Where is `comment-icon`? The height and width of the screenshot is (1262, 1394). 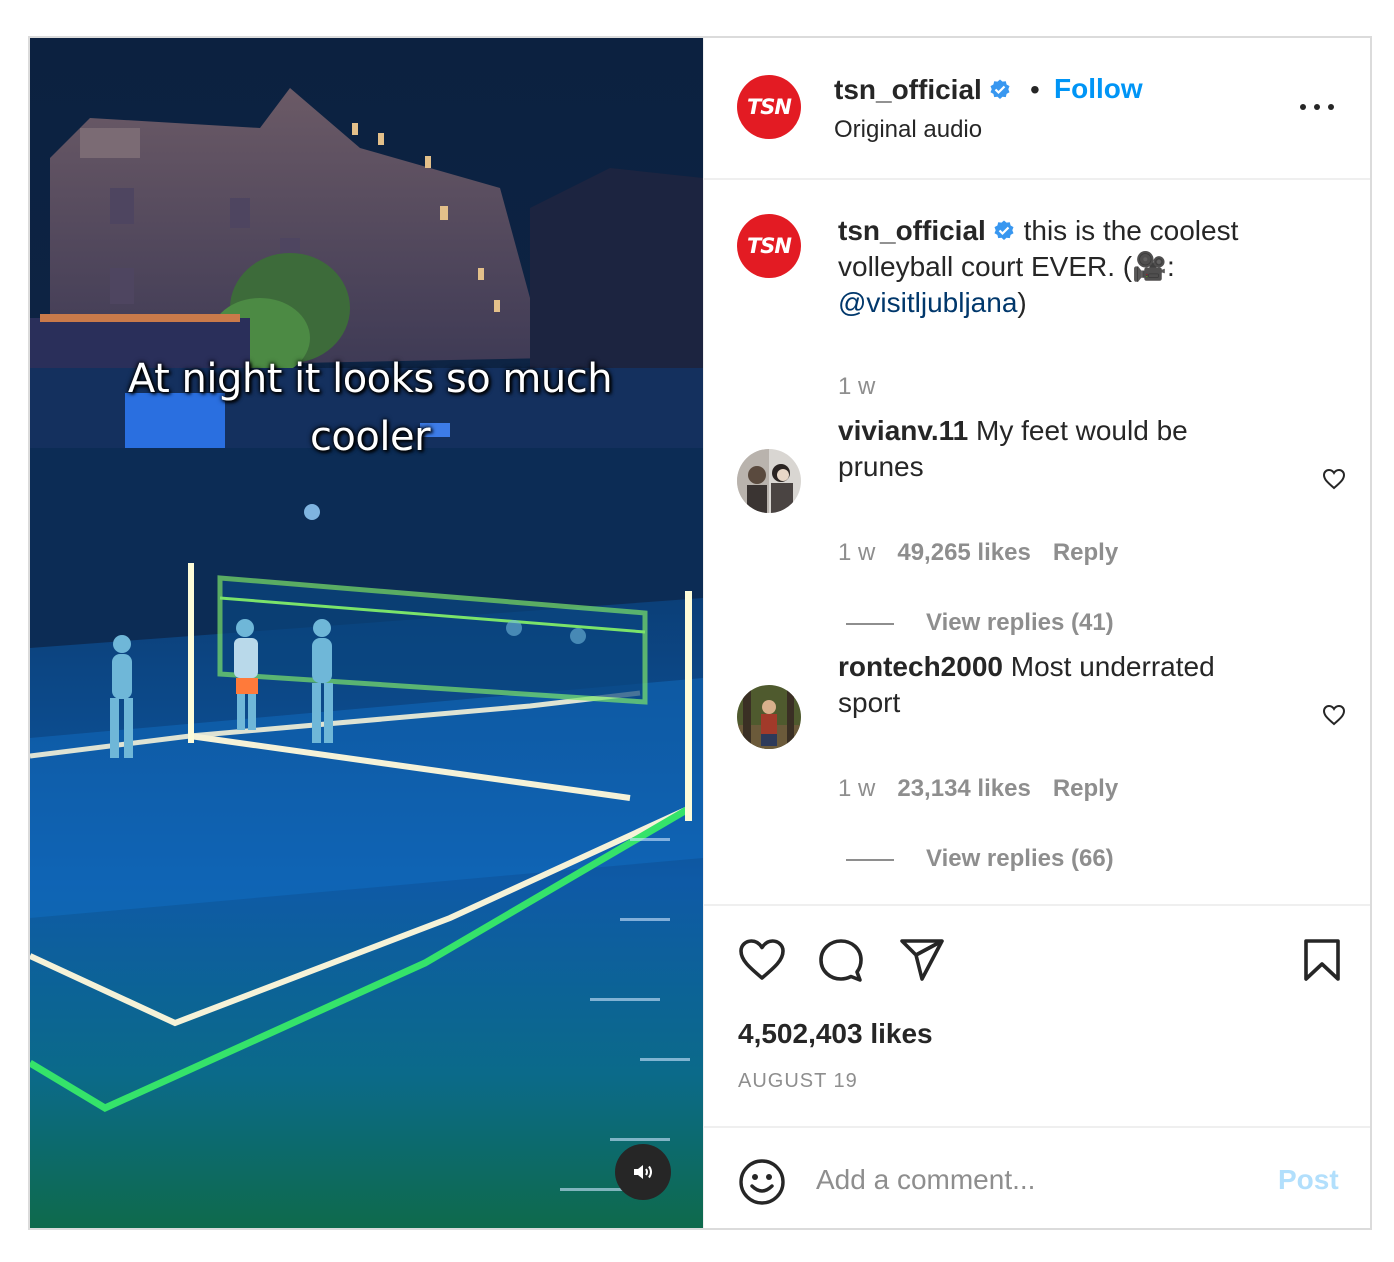 comment-icon is located at coordinates (841, 961).